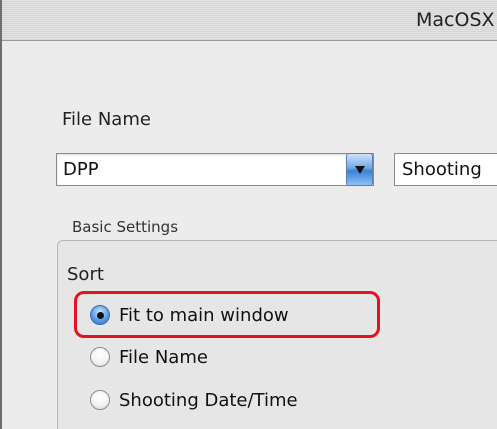  Describe the element at coordinates (455, 20) in the screenshot. I see `window-title: MacOSX` at that location.